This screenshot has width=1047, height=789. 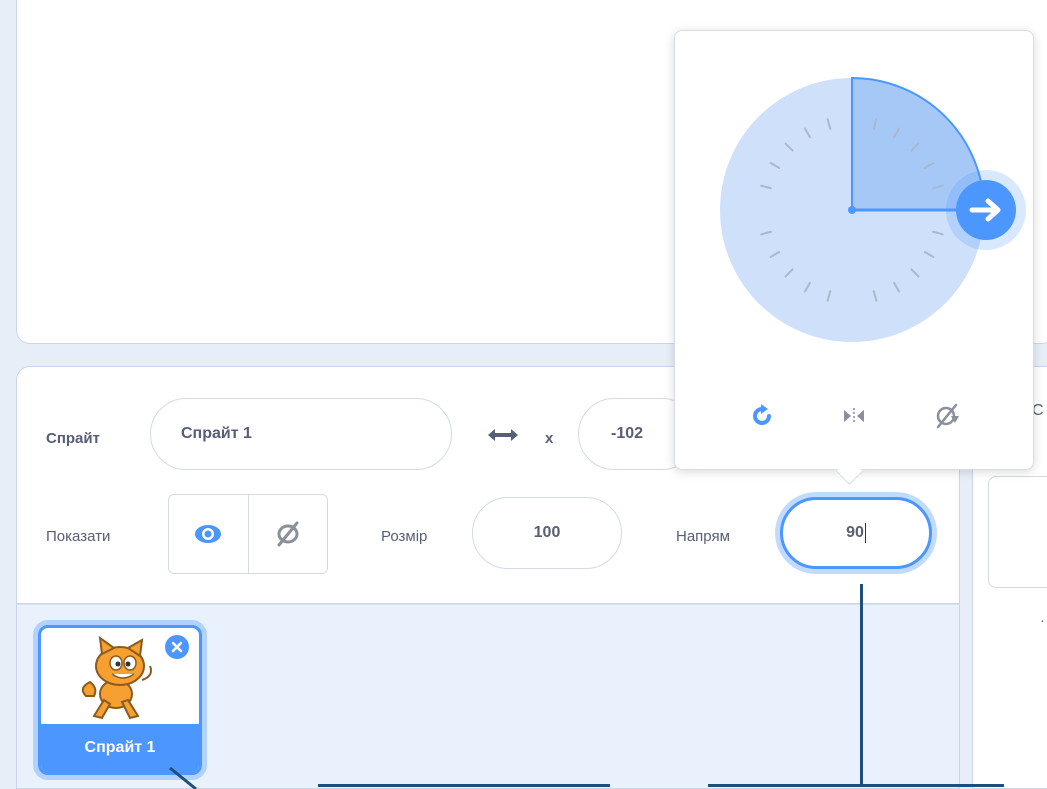 I want to click on direction-input: 90, so click(x=856, y=533).